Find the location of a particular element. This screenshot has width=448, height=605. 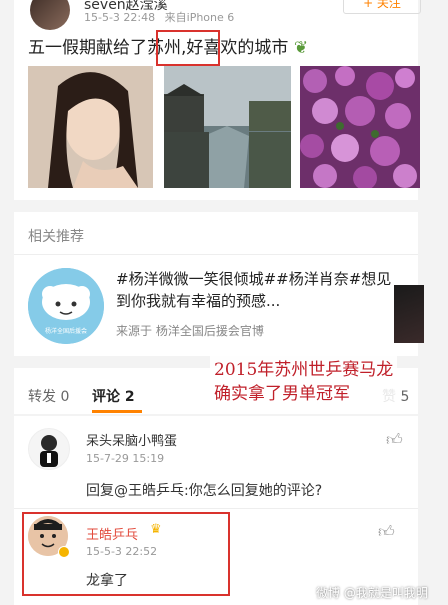

post-time-text: 15-5-3 22:48 is located at coordinates (120, 17).